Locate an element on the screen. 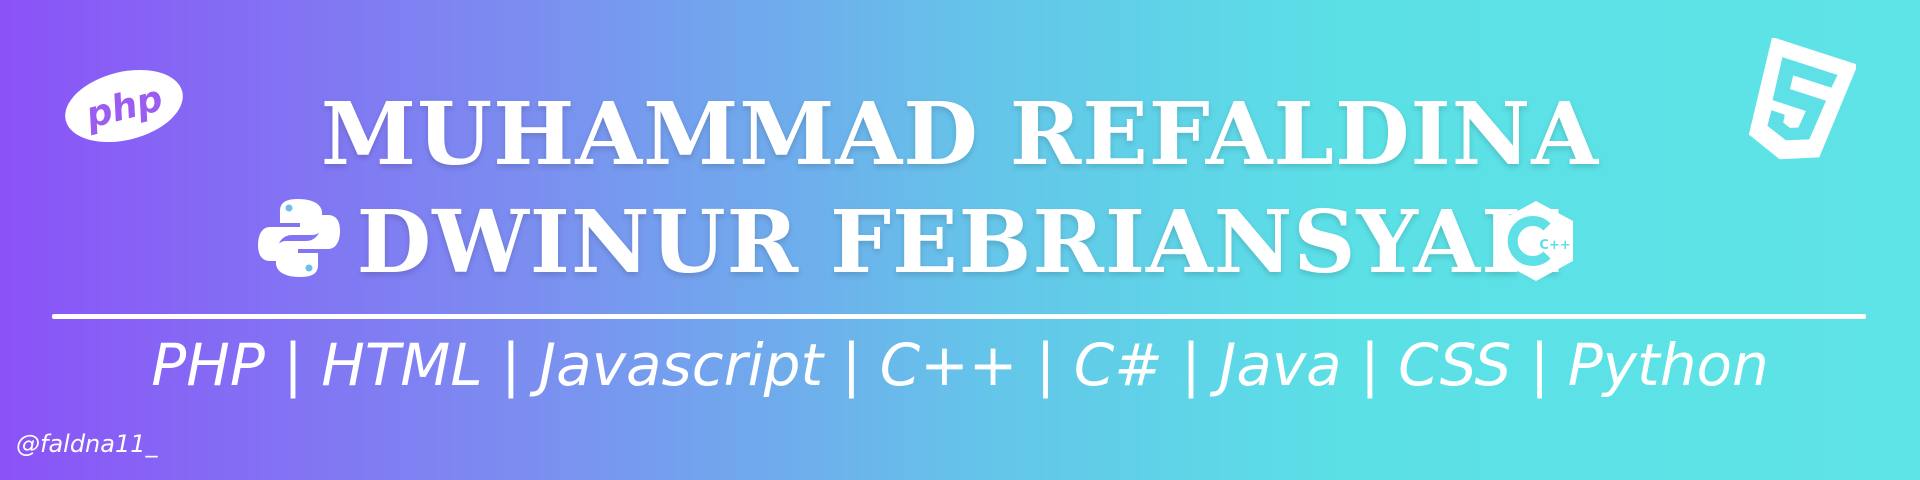  html5-icon is located at coordinates (1802, 99).